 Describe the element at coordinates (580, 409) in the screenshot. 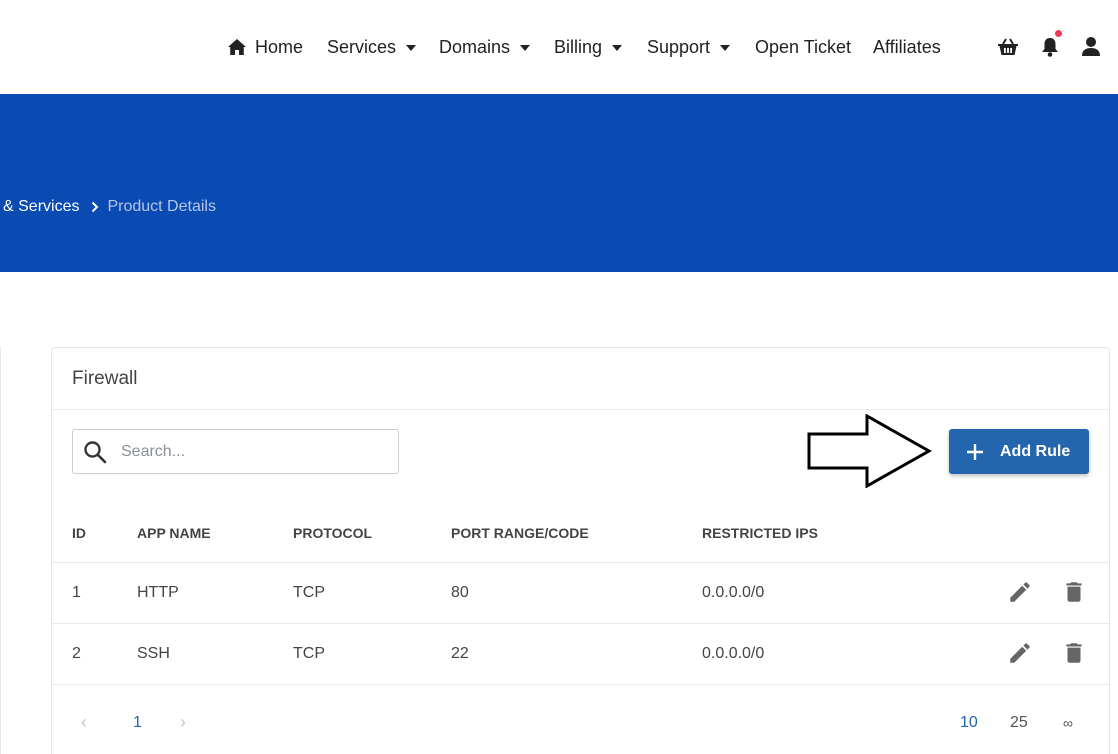

I see `divider` at that location.